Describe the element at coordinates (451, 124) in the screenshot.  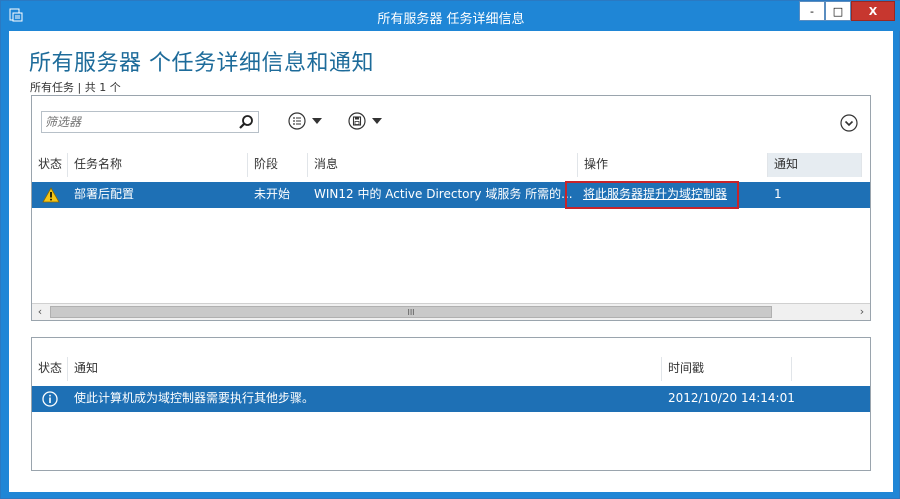
I see `tasks-toolbar` at that location.